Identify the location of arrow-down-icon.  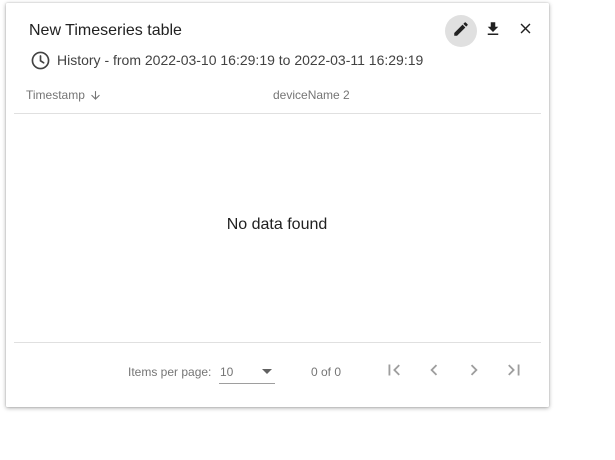
(95, 95).